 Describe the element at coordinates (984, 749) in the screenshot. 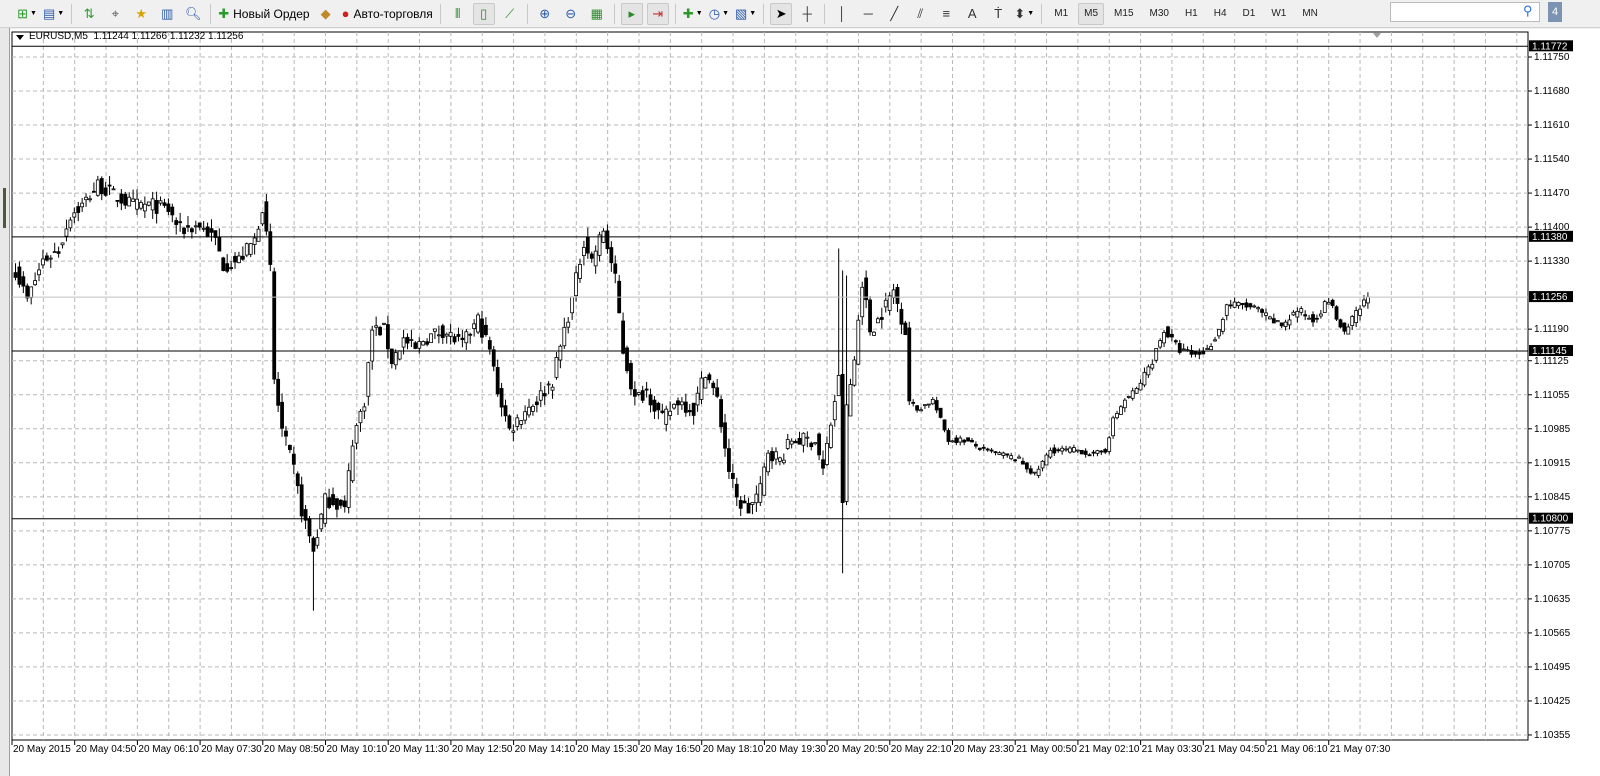

I see `time-axis-label: 20 May 23:30` at that location.